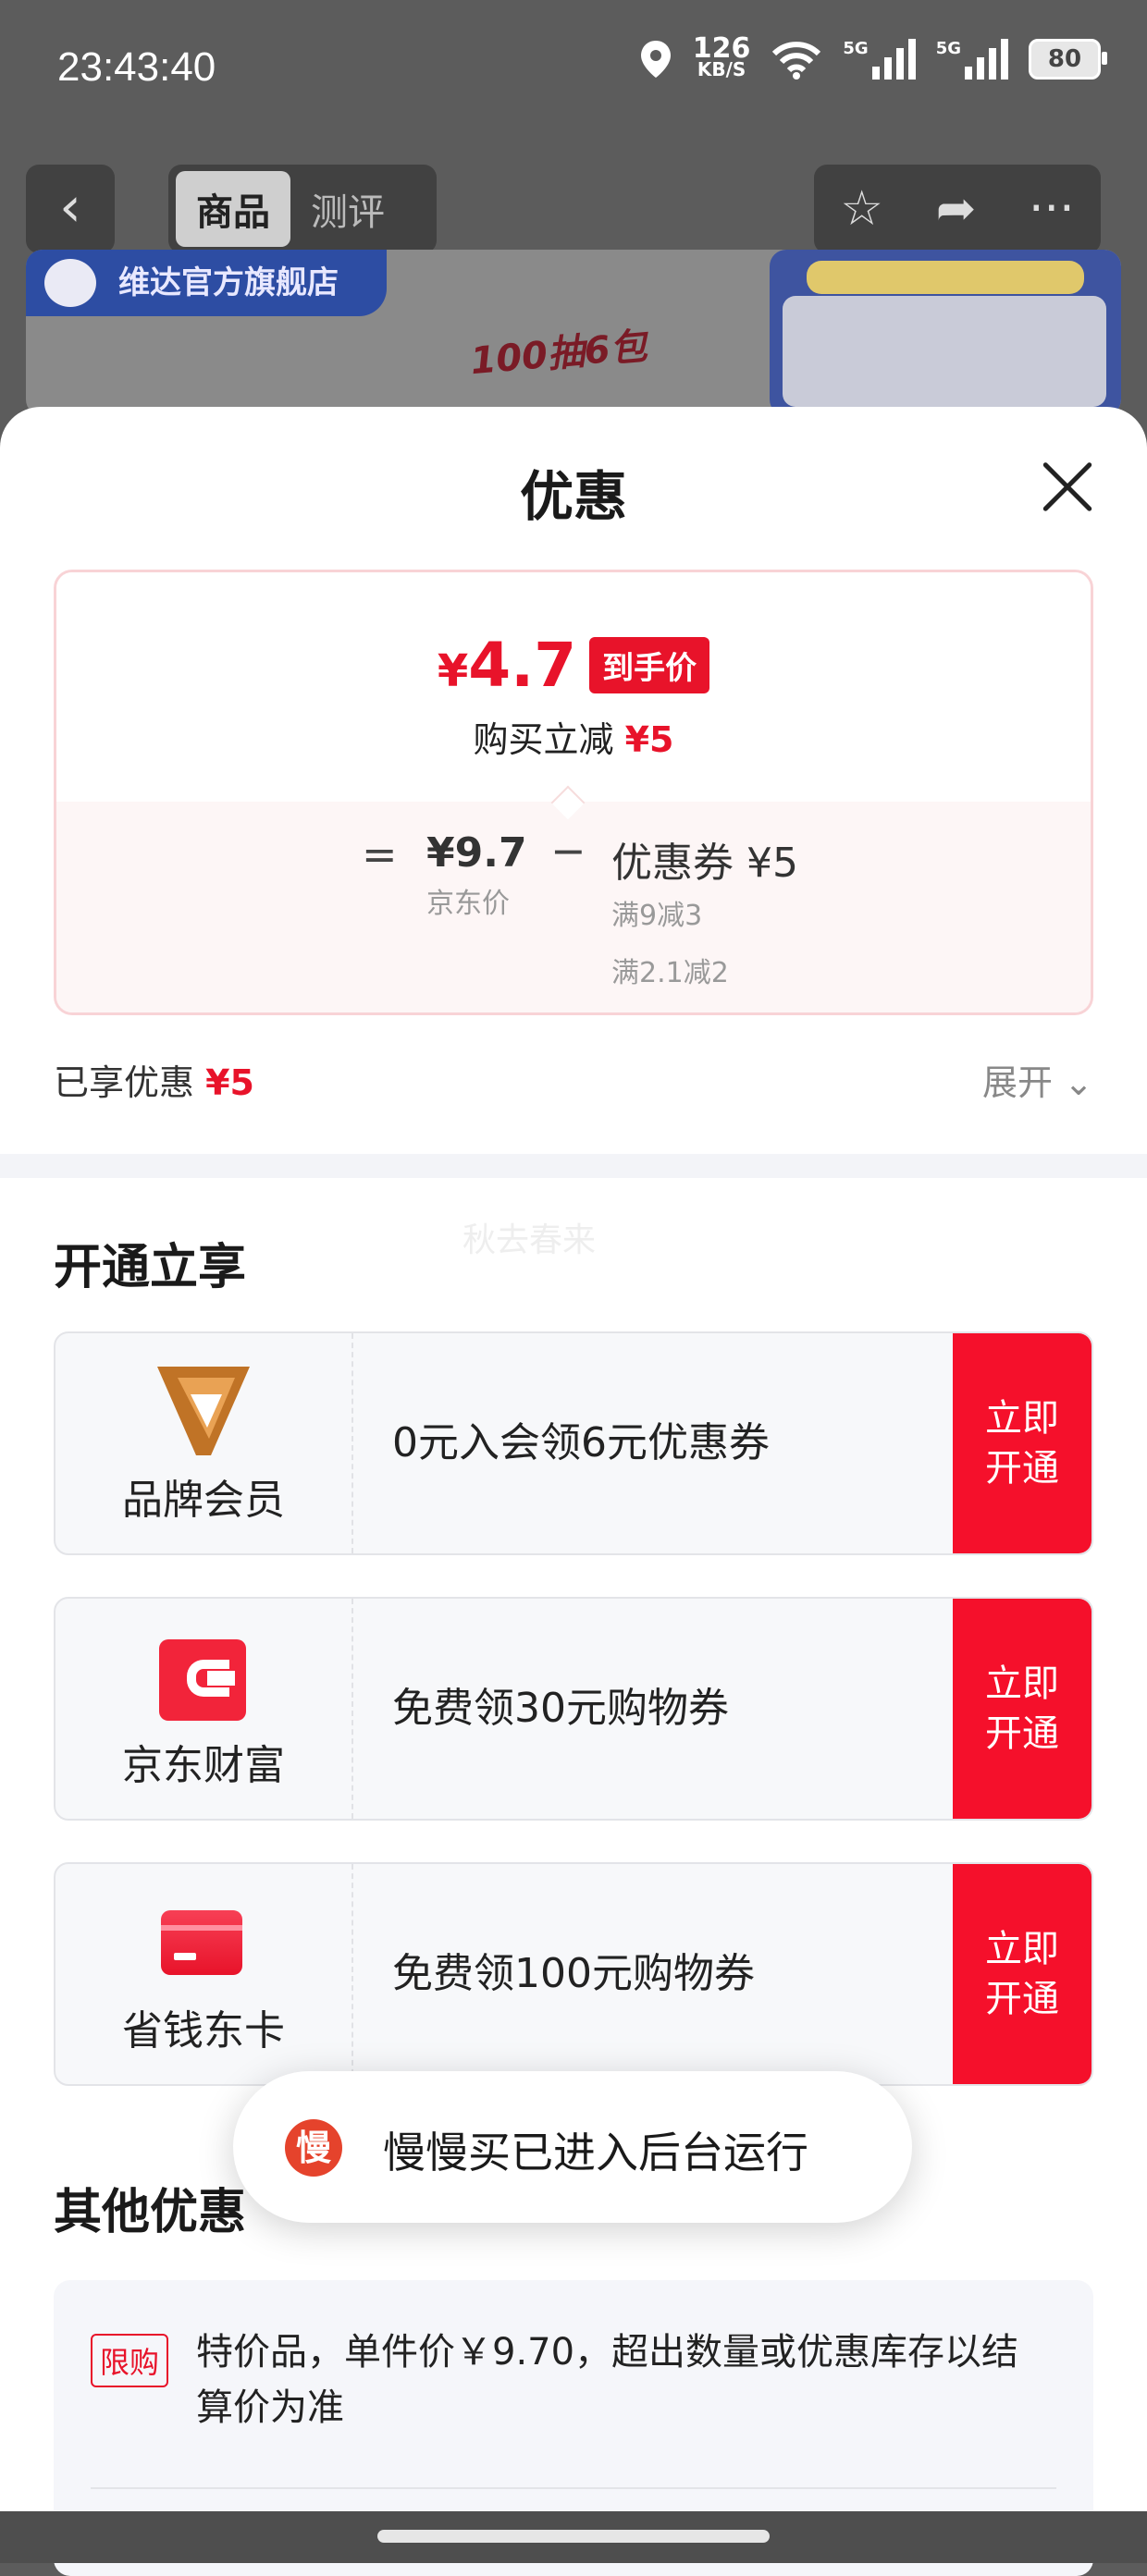  Describe the element at coordinates (573, 496) in the screenshot. I see `sheet-title: 优惠` at that location.